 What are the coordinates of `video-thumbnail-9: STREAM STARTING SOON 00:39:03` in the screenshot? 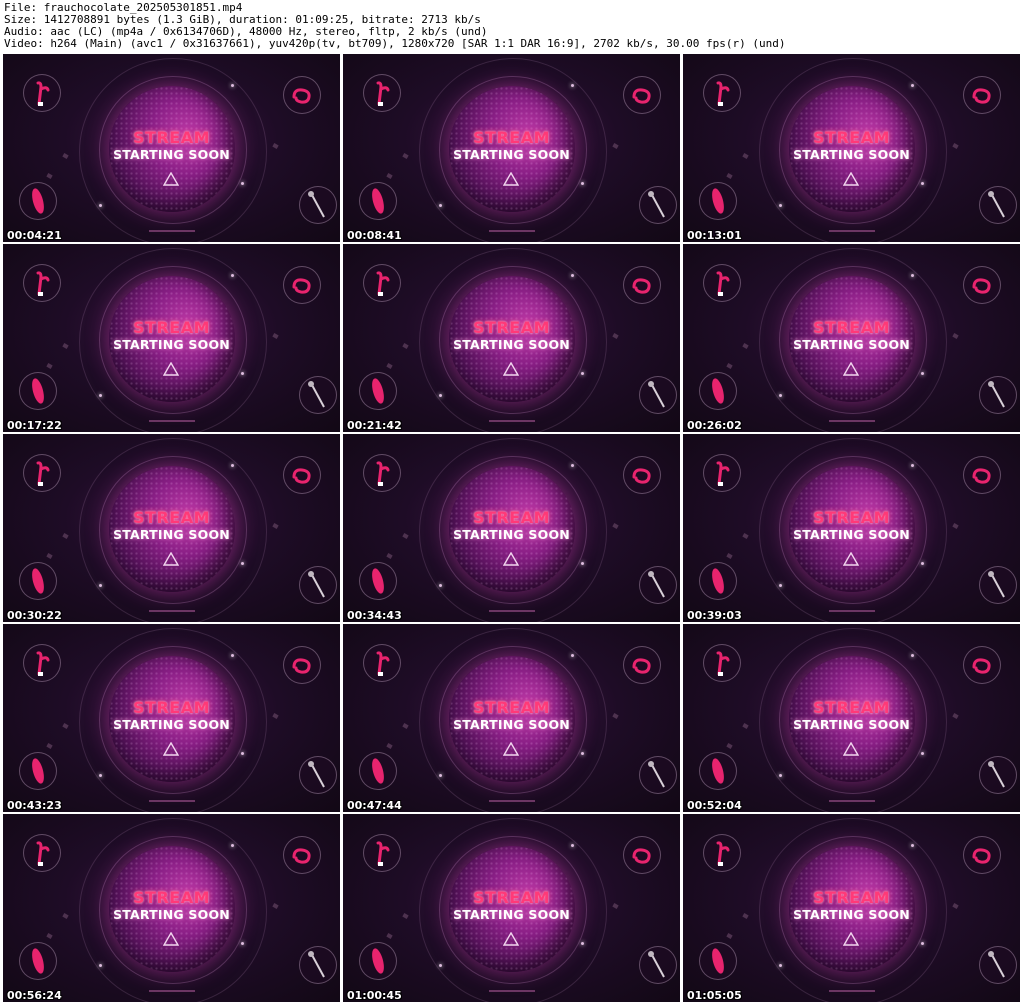 It's located at (851, 528).